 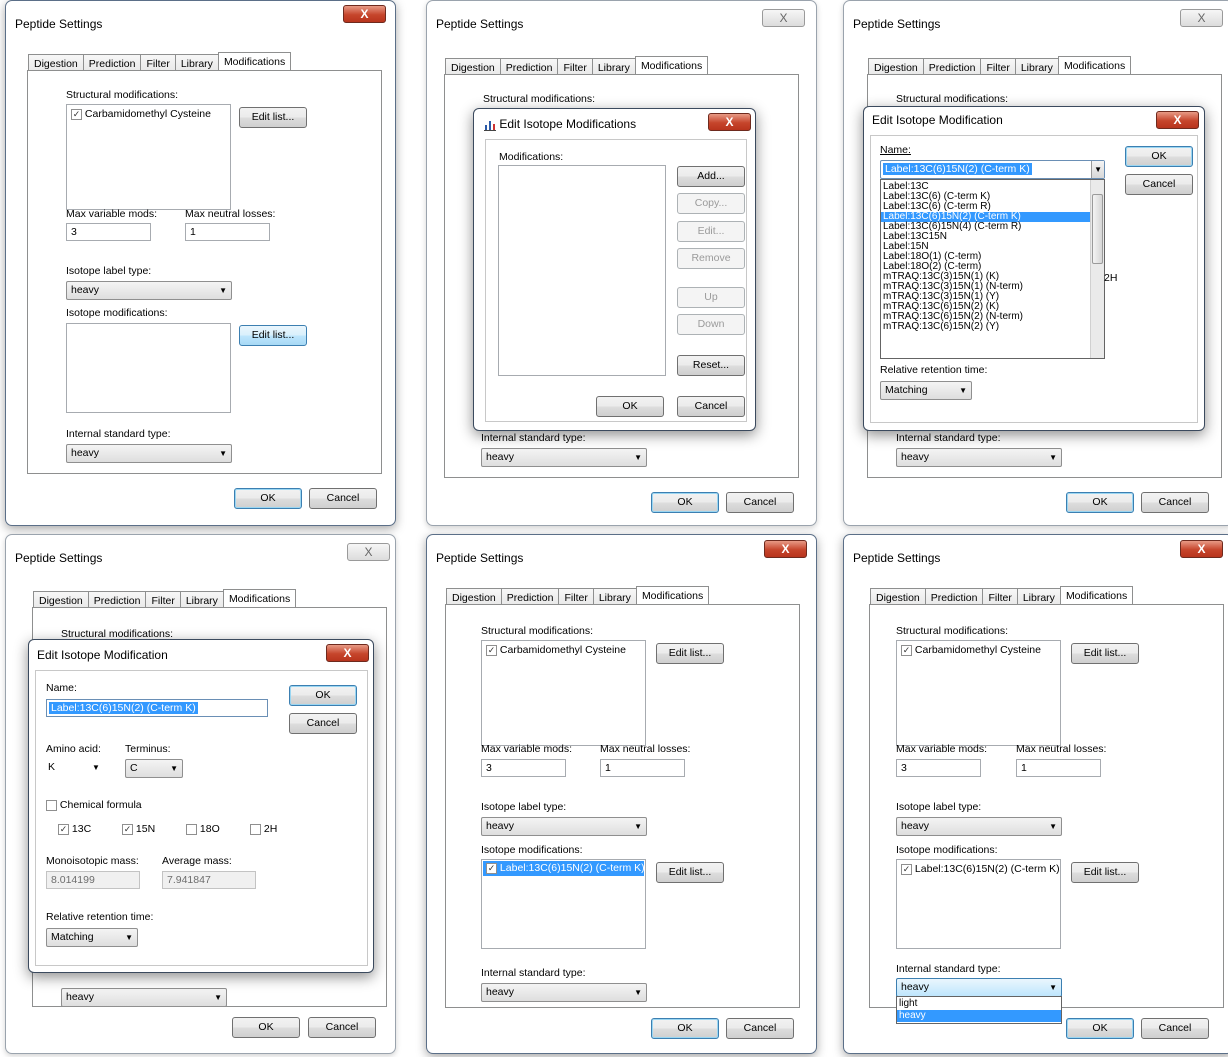 What do you see at coordinates (76, 768) in the screenshot?
I see `amino-acid-select: K ▼` at bounding box center [76, 768].